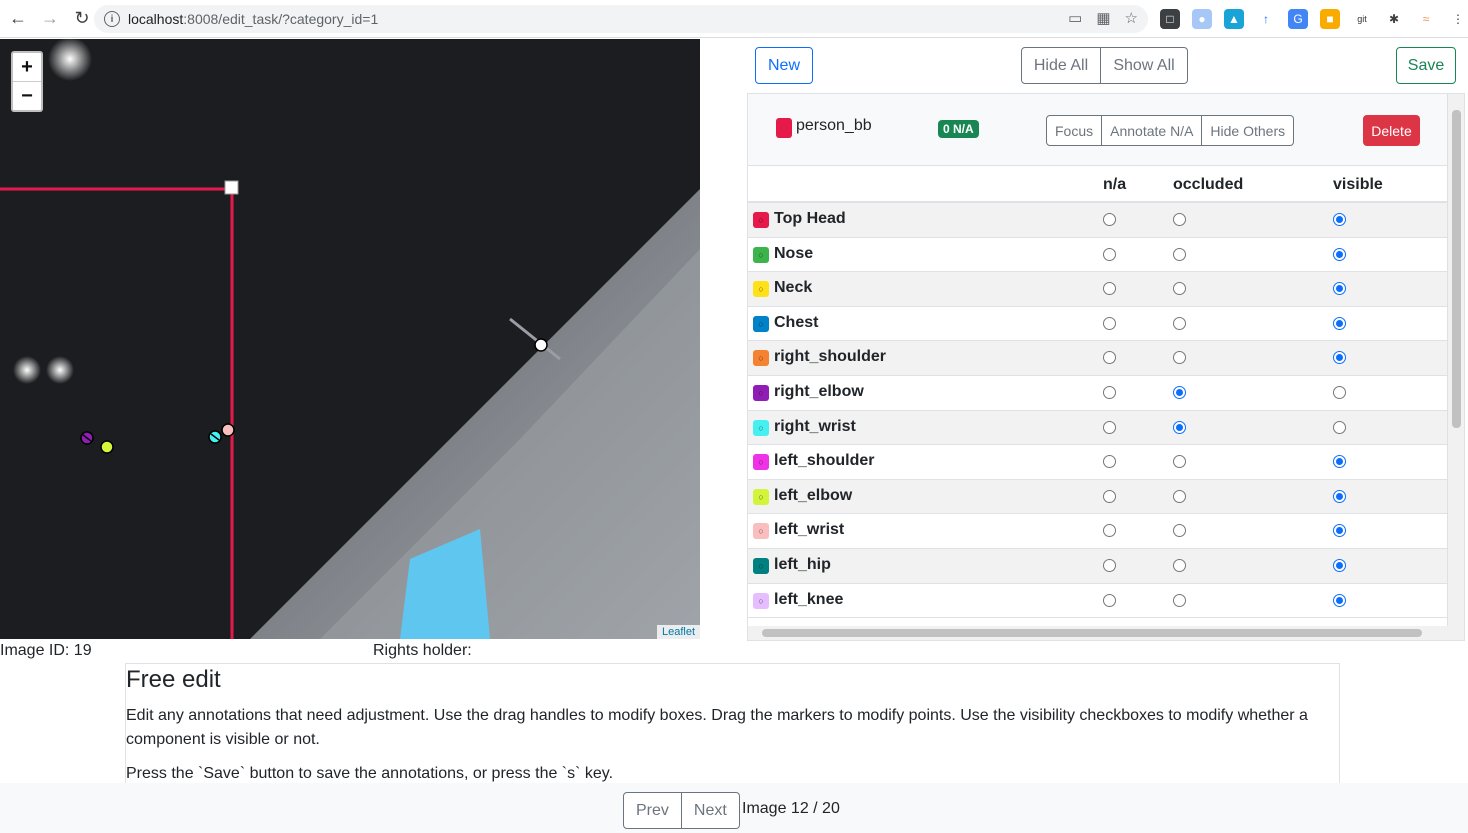 This screenshot has width=1468, height=833. What do you see at coordinates (1131, 18) in the screenshot?
I see `bookmark-star-icon: ☆` at bounding box center [1131, 18].